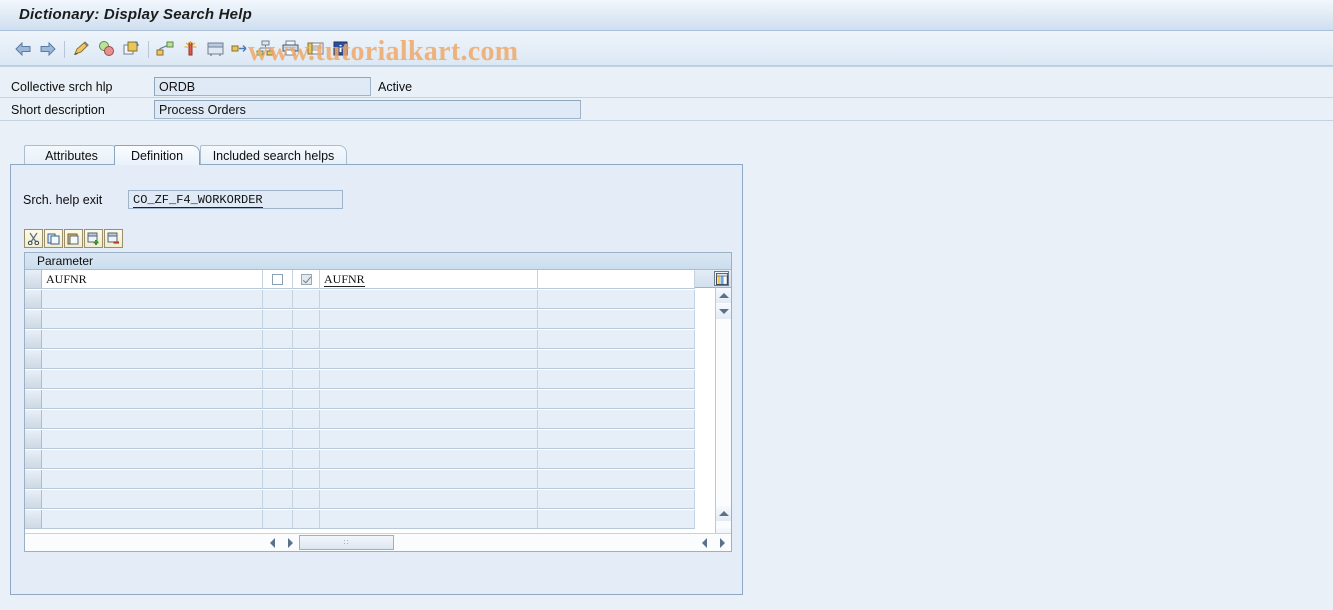 This screenshot has height=610, width=1333. Describe the element at coordinates (165, 48) in the screenshot. I see `where-used-list-icon` at that location.